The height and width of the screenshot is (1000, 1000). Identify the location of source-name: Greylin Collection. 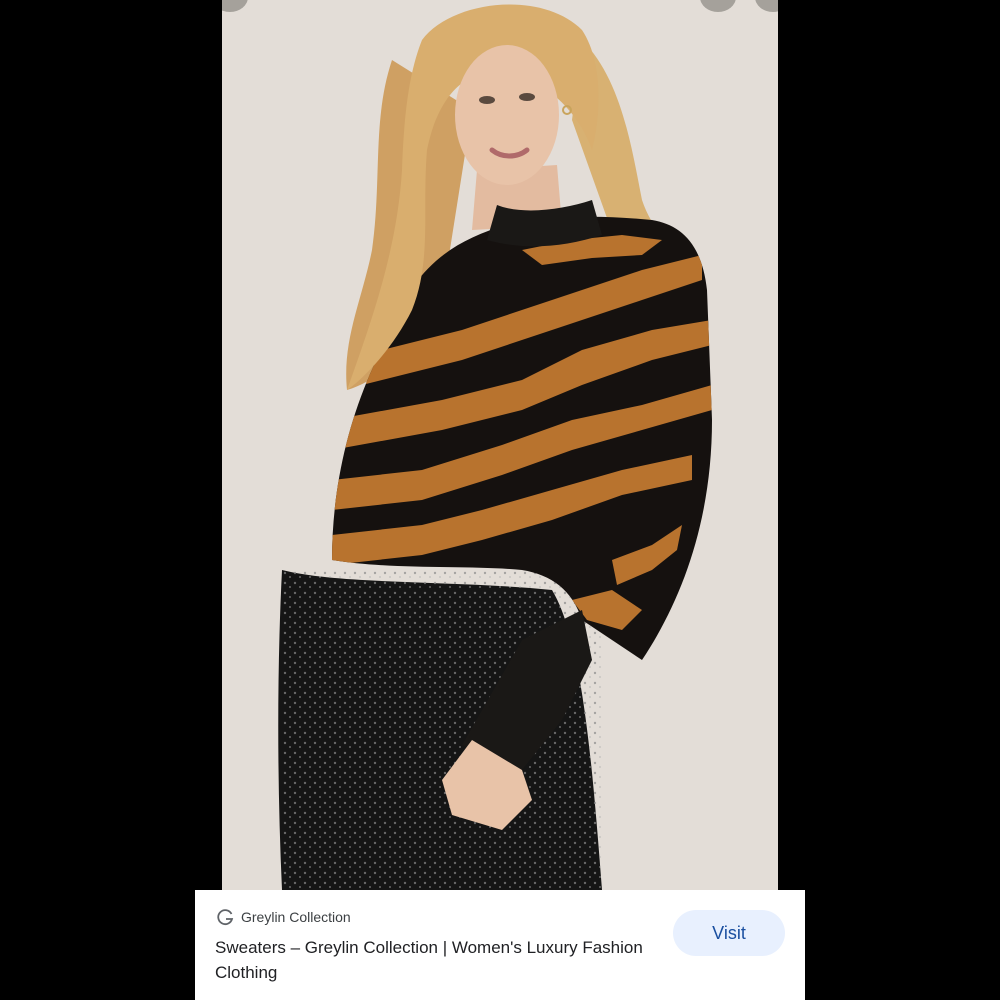
(296, 917).